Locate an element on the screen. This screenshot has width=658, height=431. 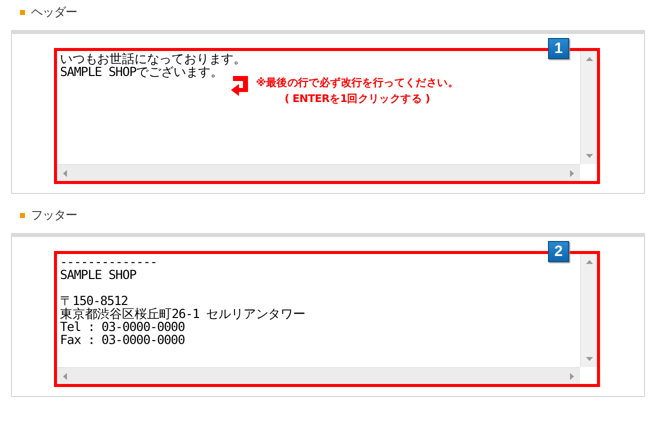
number-badge: 1 is located at coordinates (558, 48).